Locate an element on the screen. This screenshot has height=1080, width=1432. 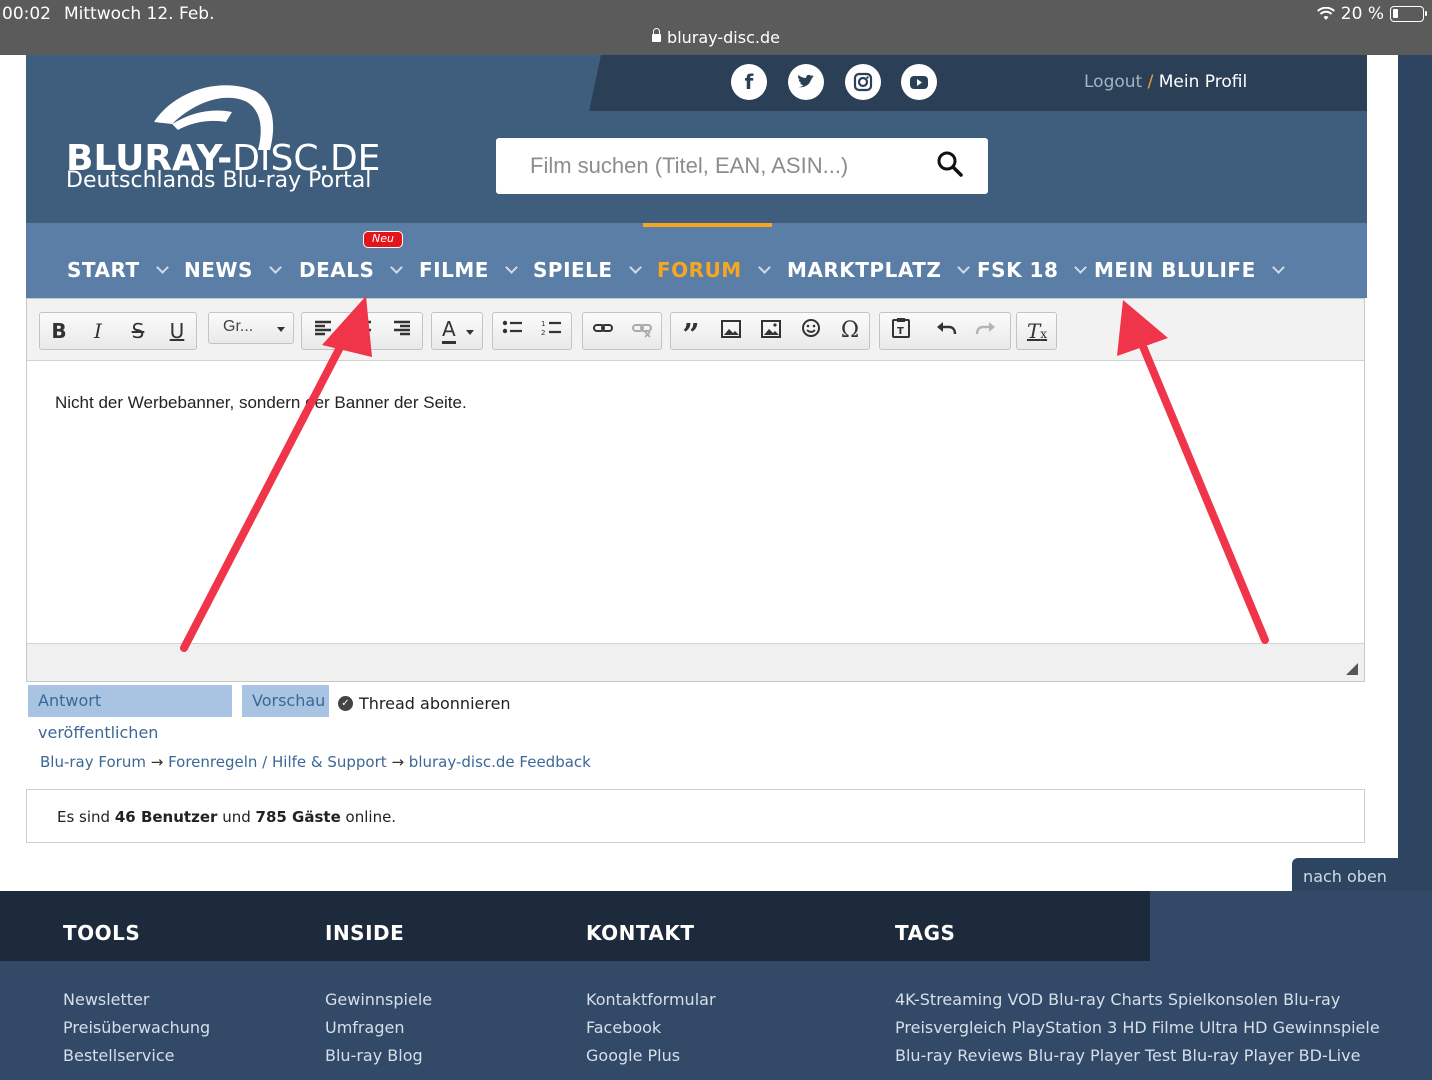
image-upload-icon is located at coordinates (771, 331).